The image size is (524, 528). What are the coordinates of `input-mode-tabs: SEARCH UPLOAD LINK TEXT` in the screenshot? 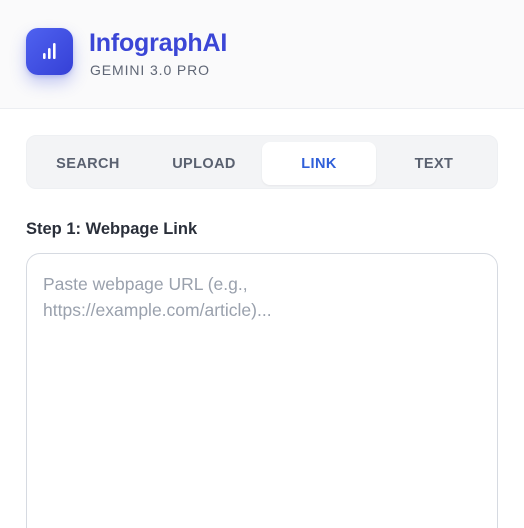 It's located at (262, 162).